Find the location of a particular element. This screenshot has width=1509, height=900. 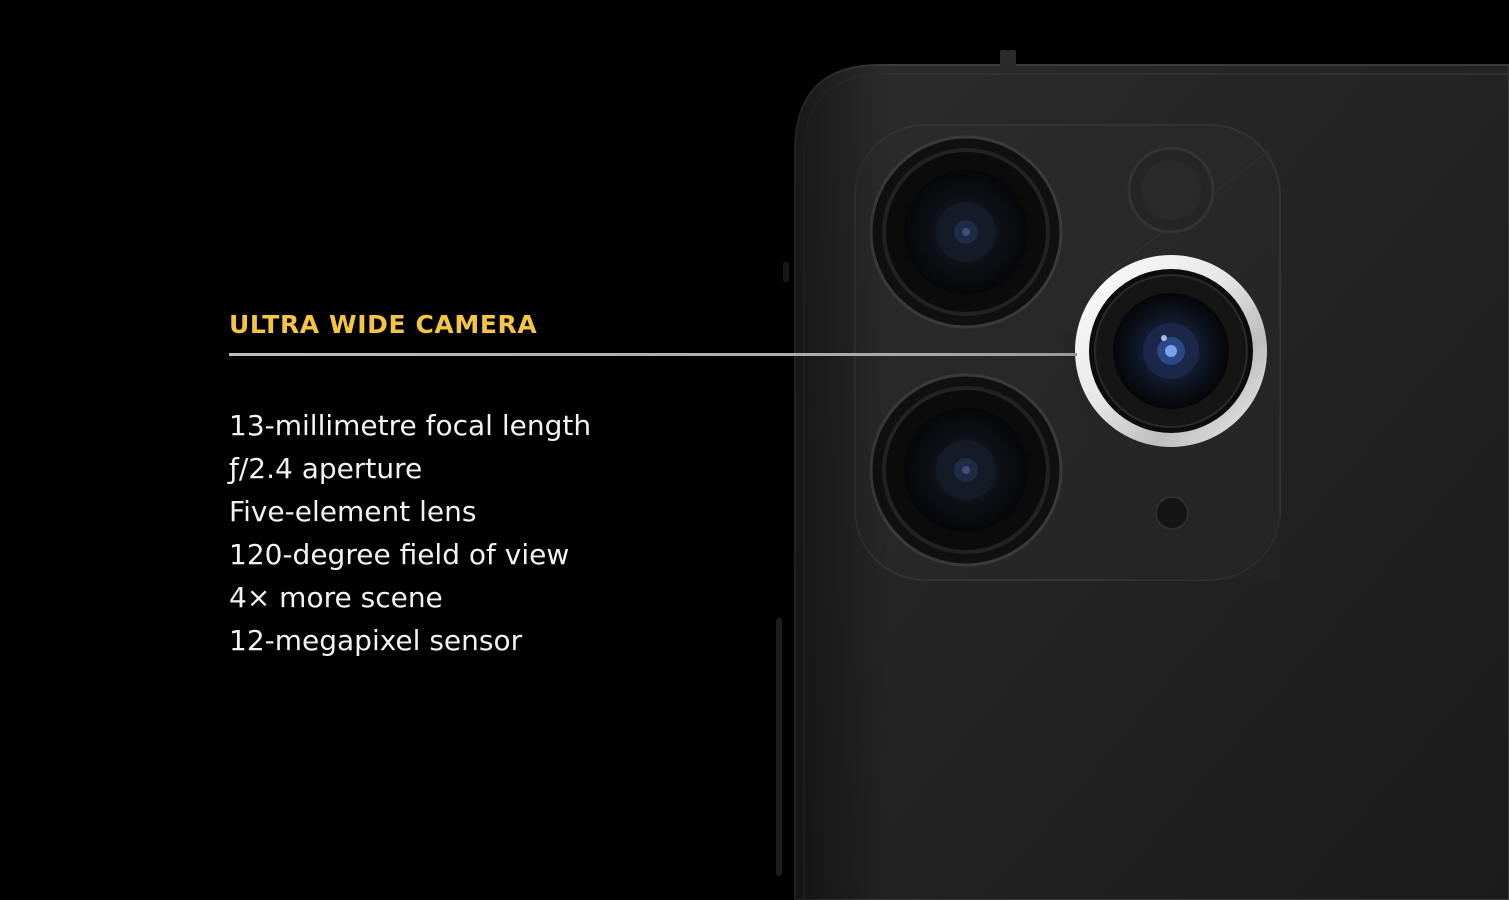

flash is located at coordinates (1171, 190).